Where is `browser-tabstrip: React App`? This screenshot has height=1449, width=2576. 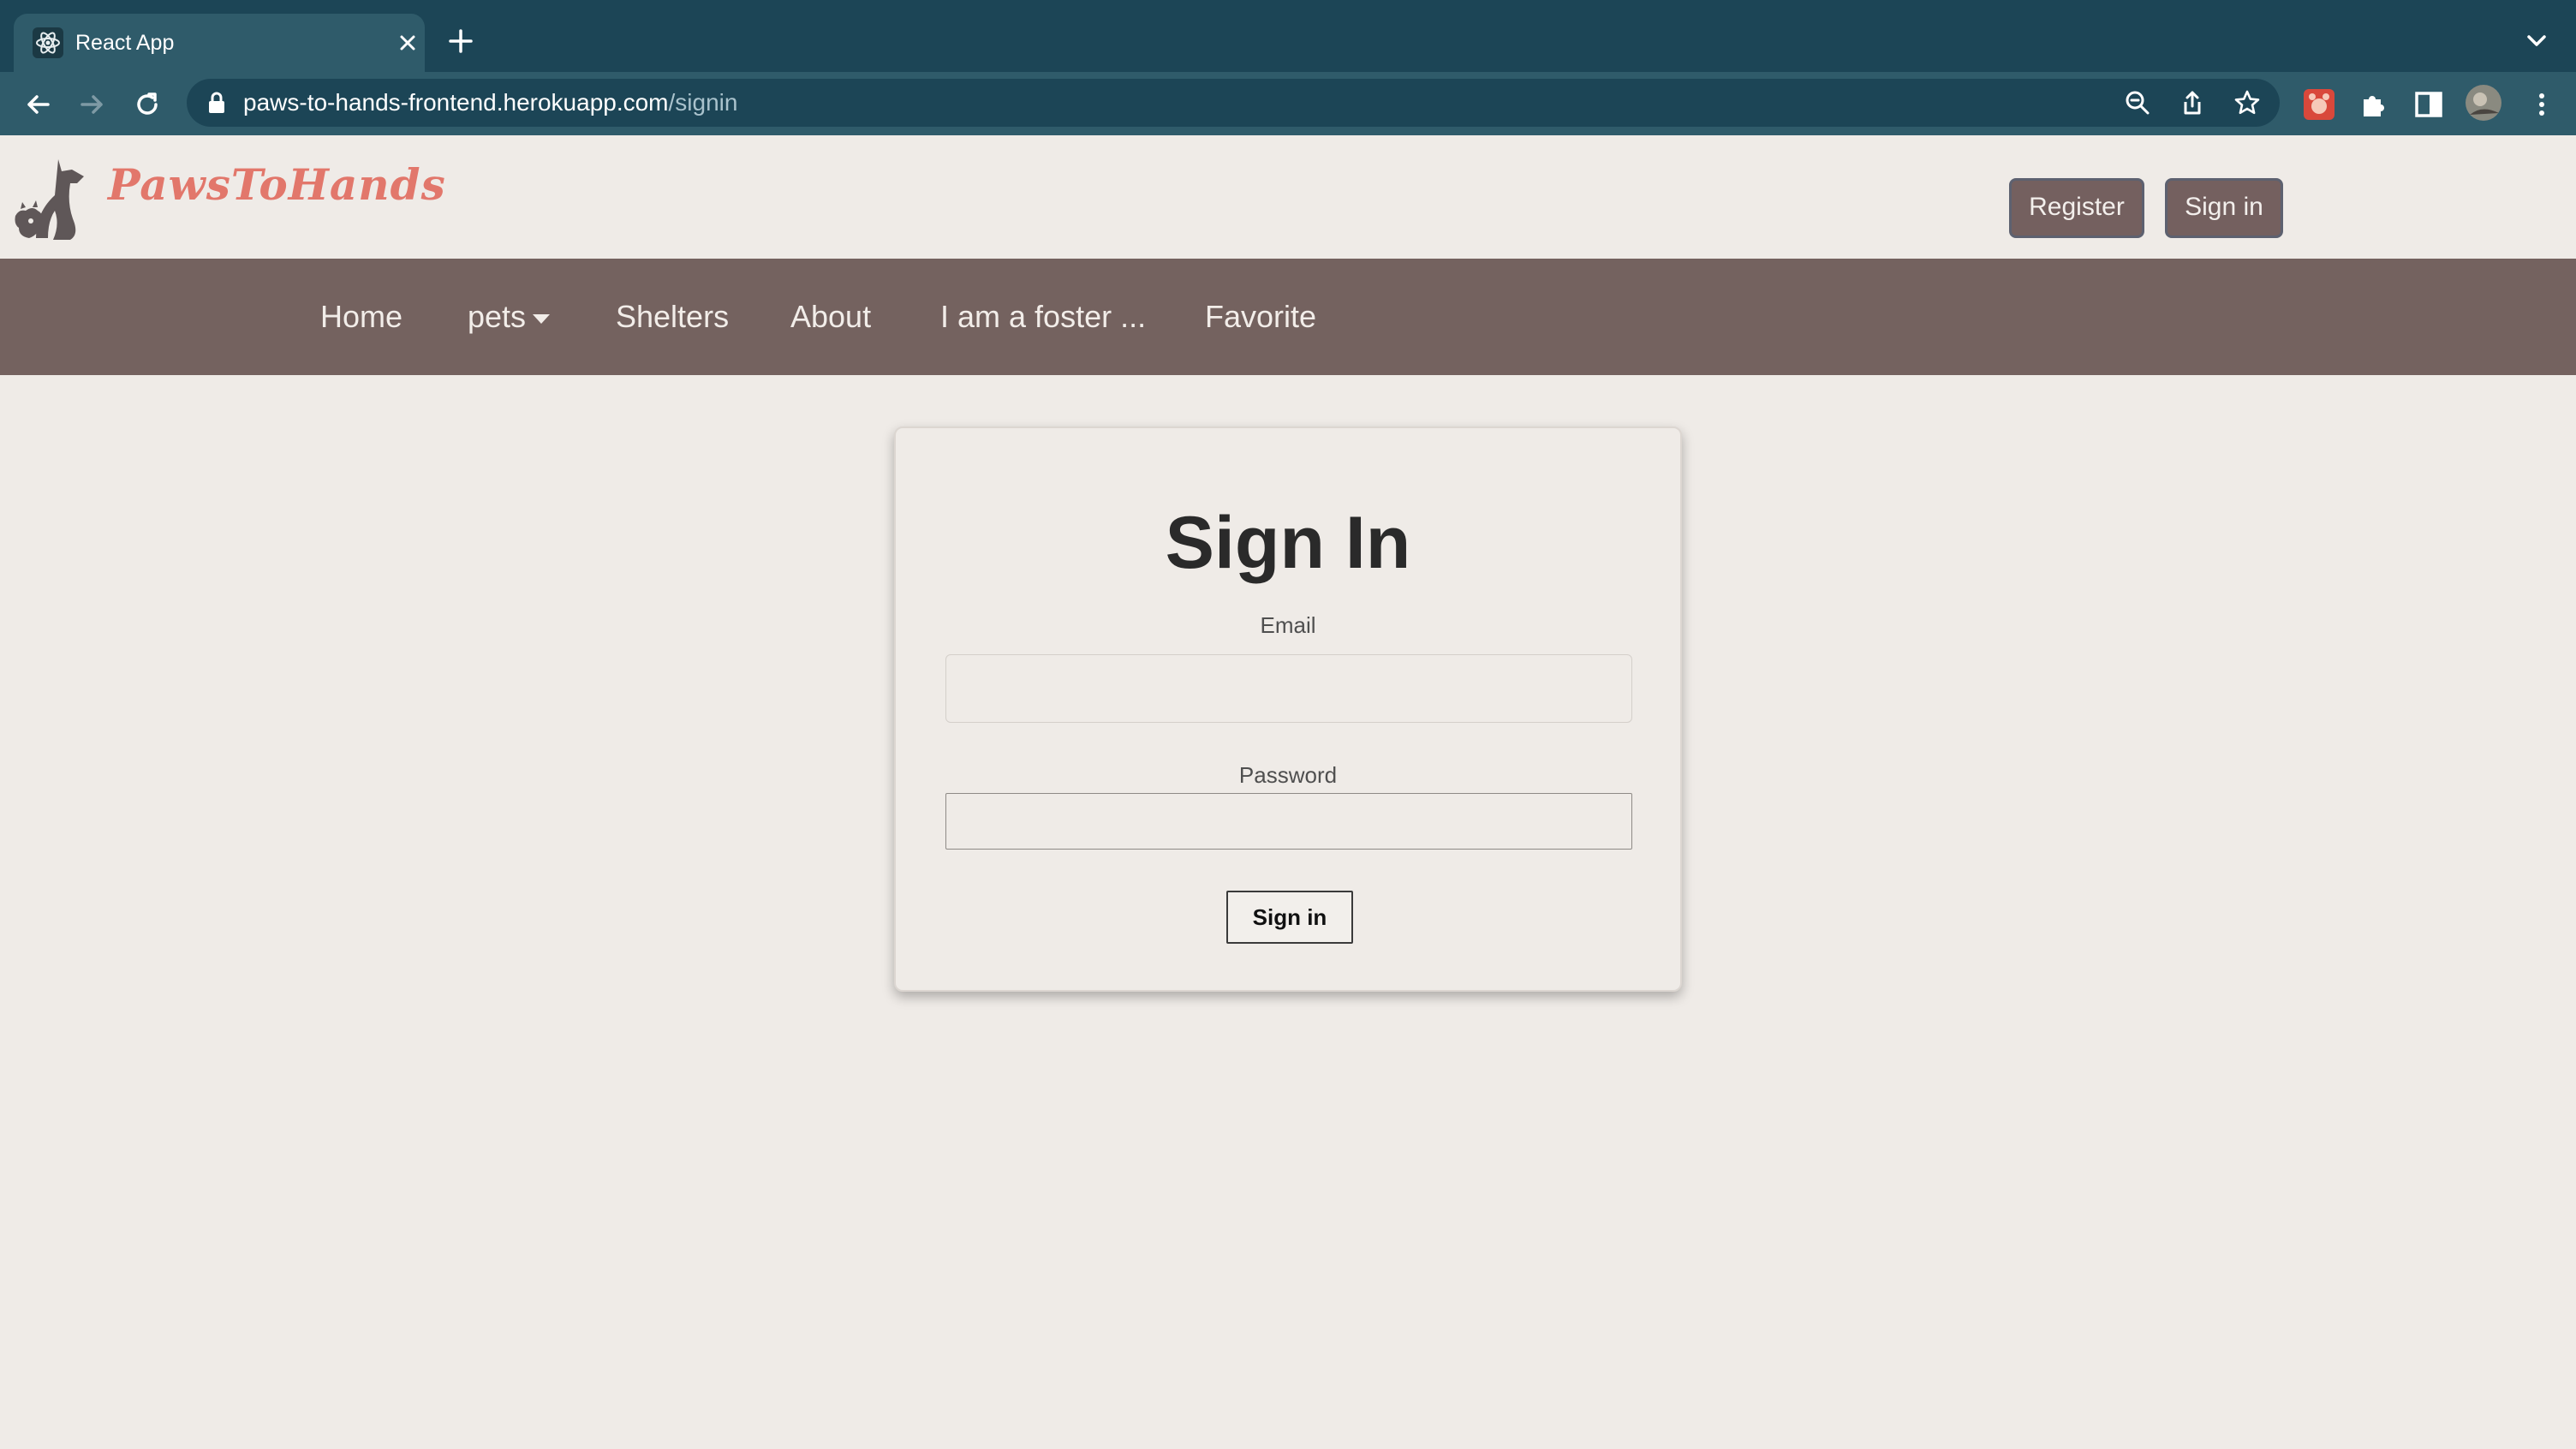 browser-tabstrip: React App is located at coordinates (1288, 36).